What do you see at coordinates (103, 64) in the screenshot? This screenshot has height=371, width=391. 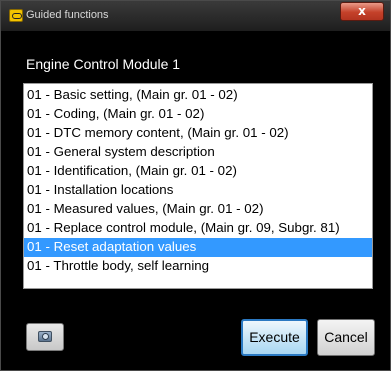 I see `module-title: Engine Control Module 1` at bounding box center [103, 64].